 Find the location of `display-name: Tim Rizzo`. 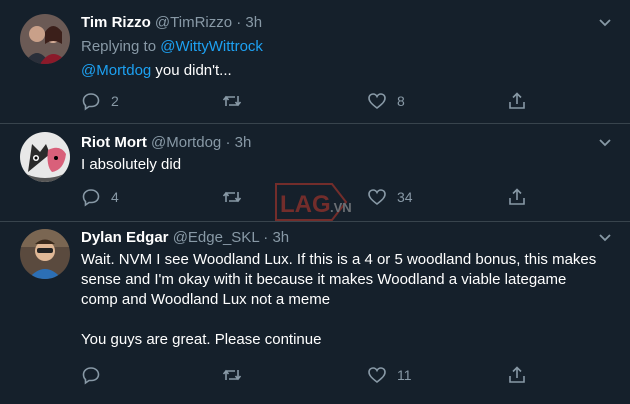

display-name: Tim Rizzo is located at coordinates (116, 22).